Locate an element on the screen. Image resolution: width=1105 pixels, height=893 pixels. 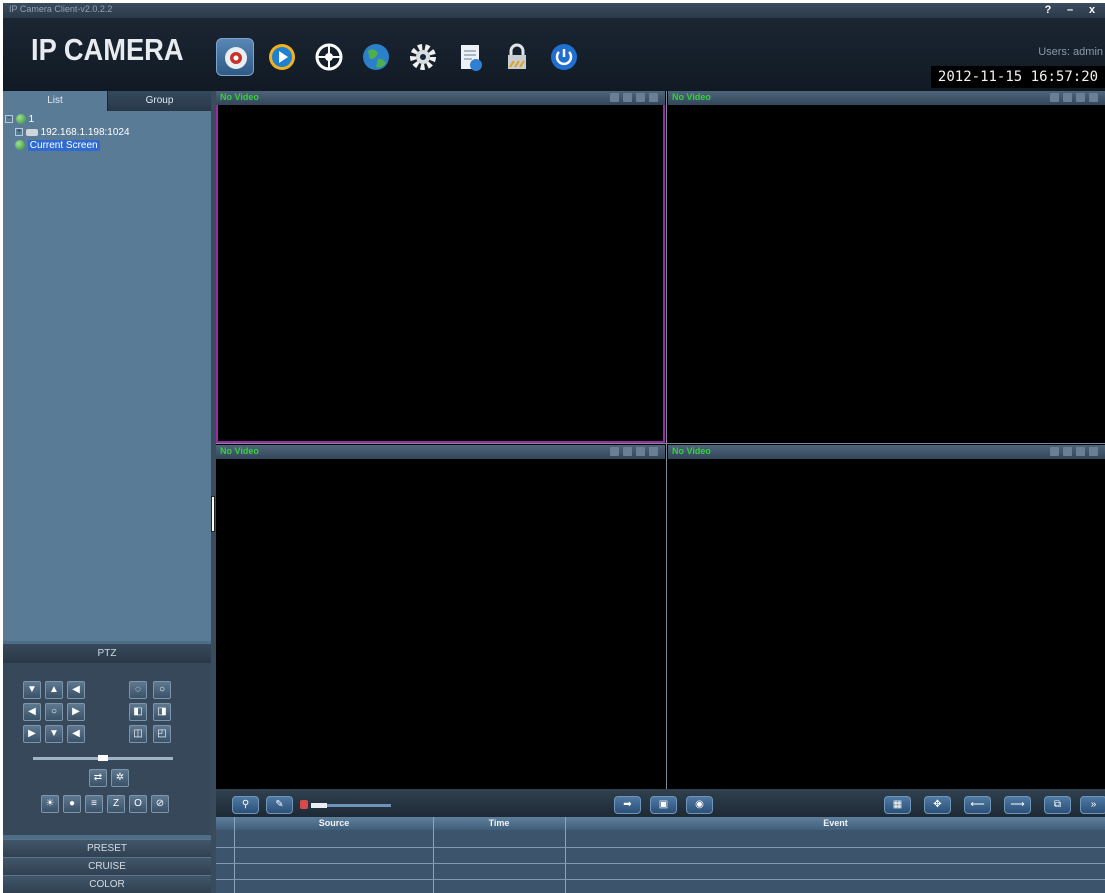
menu-icon: ≡ is located at coordinates (94, 804).